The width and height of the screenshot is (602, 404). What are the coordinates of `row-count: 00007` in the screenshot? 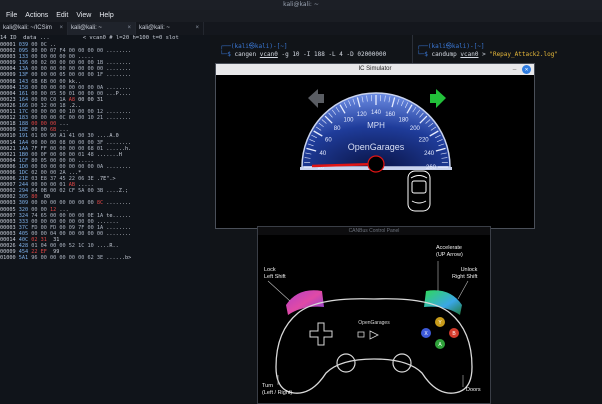 It's located at (8, 215).